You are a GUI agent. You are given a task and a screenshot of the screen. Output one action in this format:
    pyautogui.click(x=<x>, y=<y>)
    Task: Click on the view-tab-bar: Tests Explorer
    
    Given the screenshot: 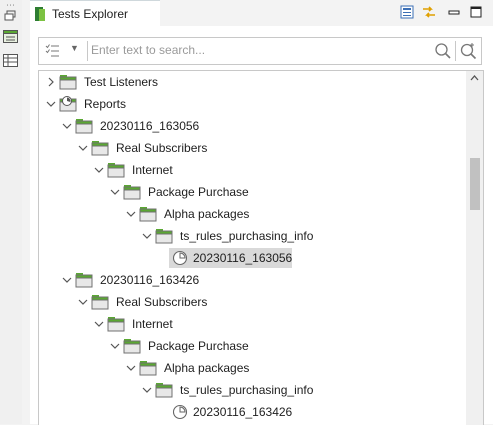 What is the action you would take?
    pyautogui.click(x=257, y=13)
    